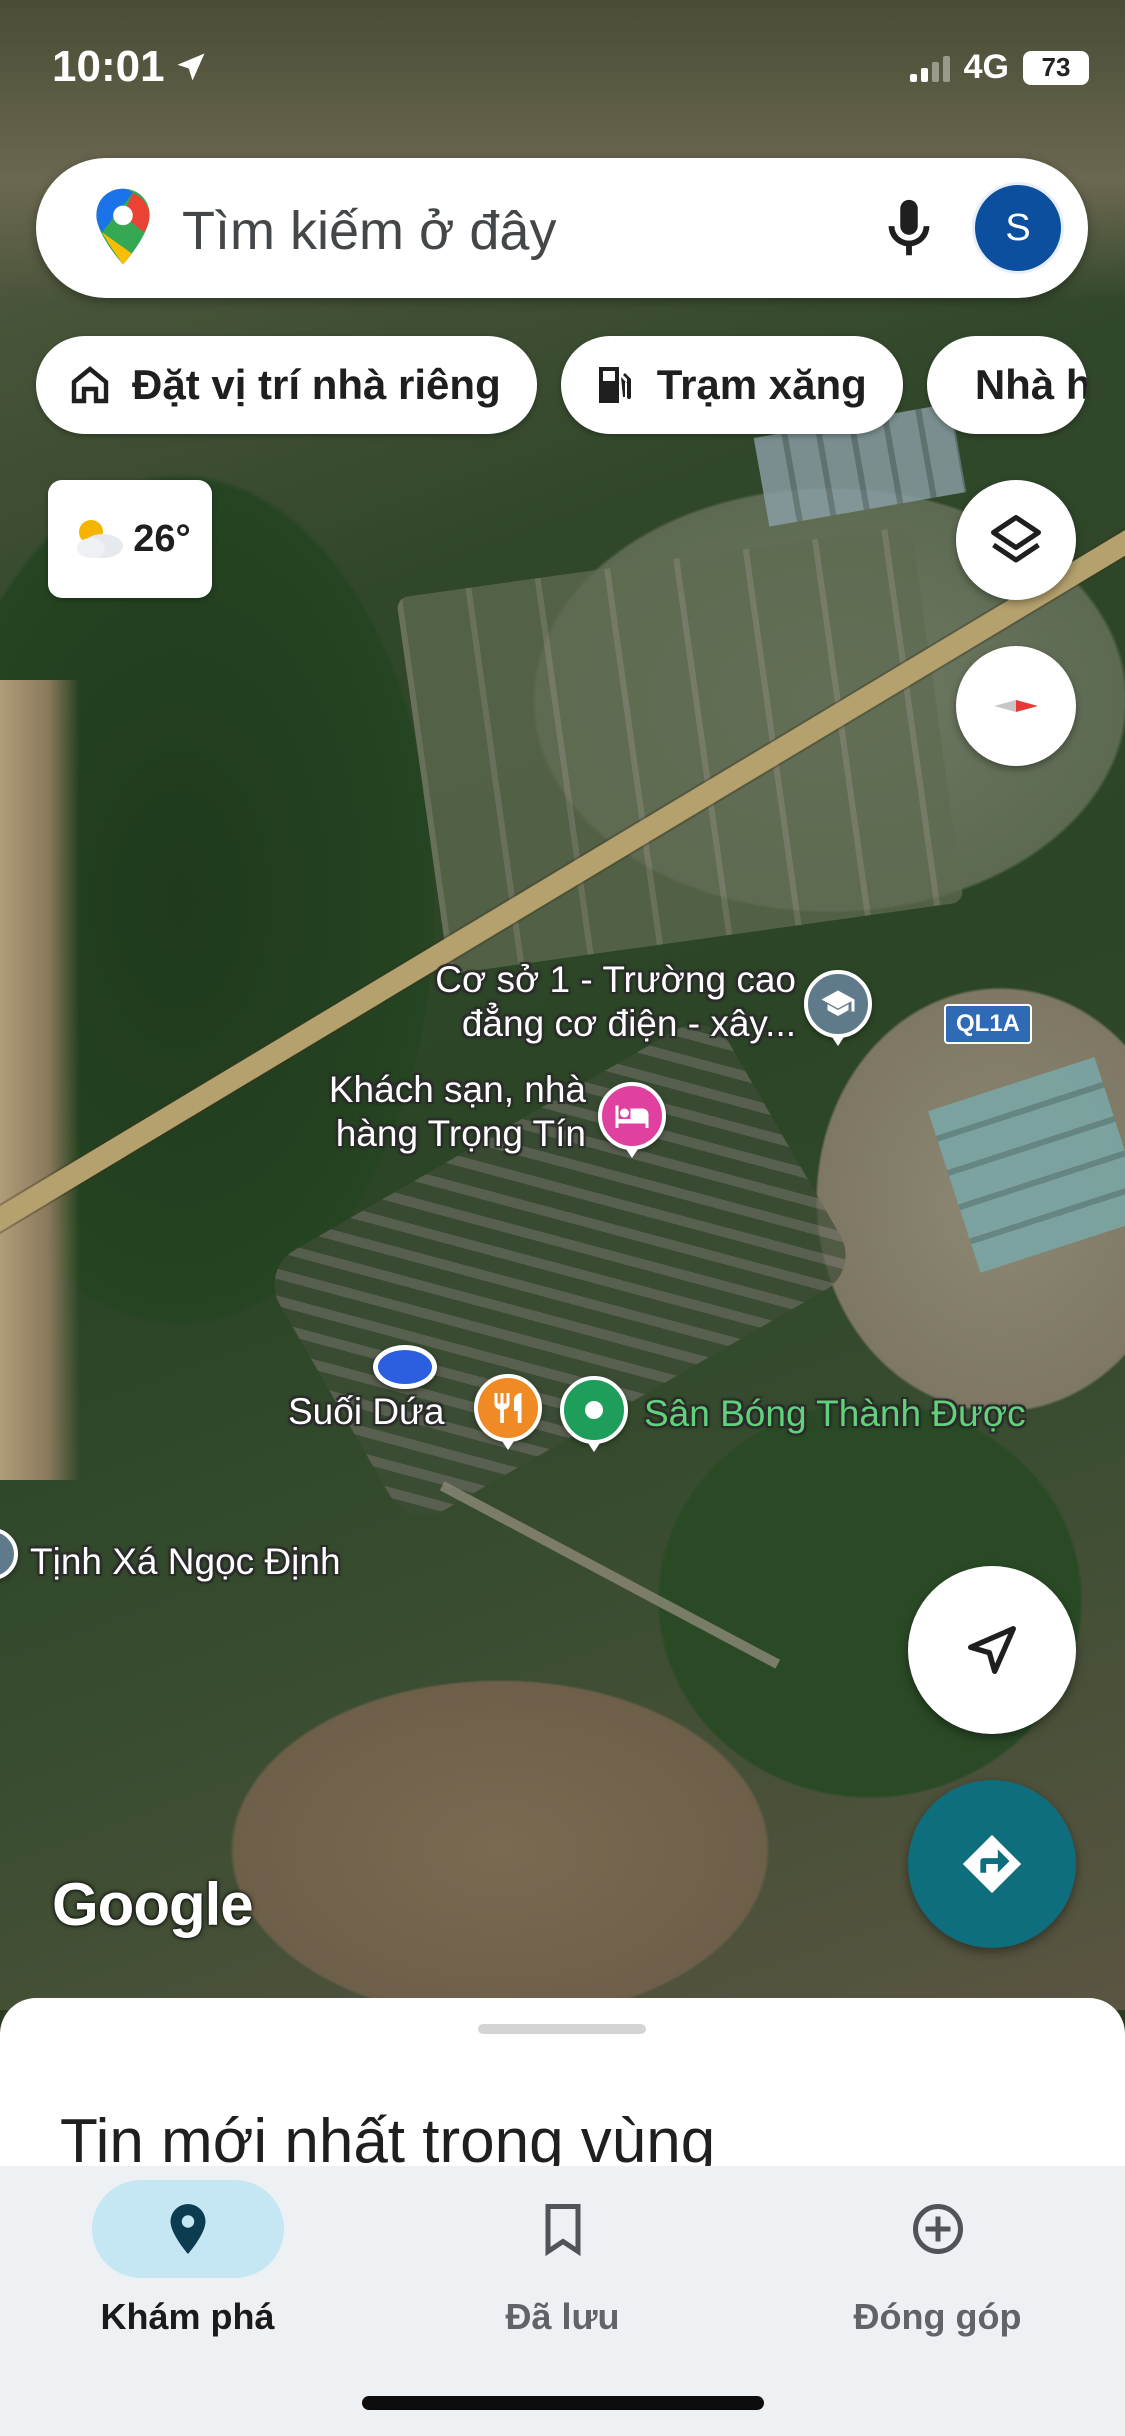  Describe the element at coordinates (191, 67) in the screenshot. I see `location-arrow-icon` at that location.